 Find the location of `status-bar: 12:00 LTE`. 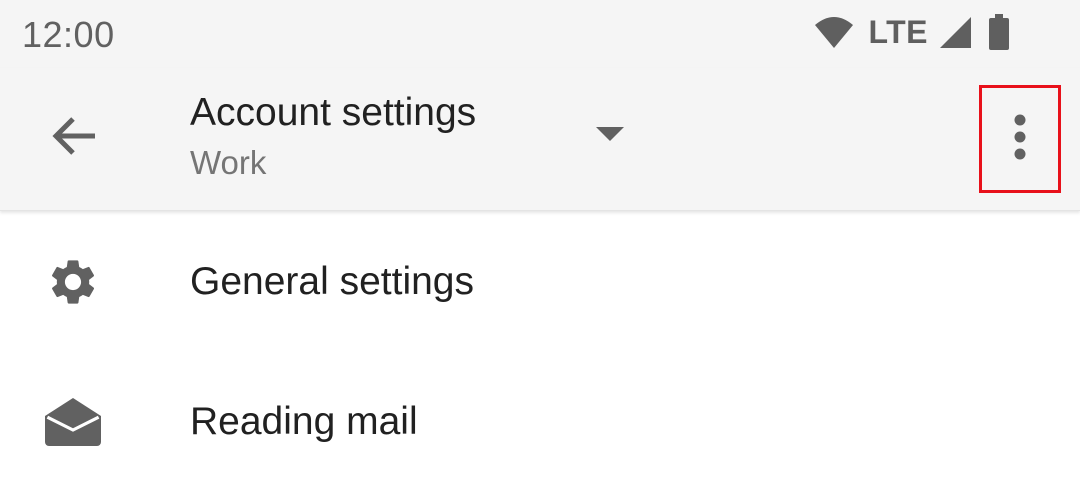

status-bar: 12:00 LTE is located at coordinates (540, 34).